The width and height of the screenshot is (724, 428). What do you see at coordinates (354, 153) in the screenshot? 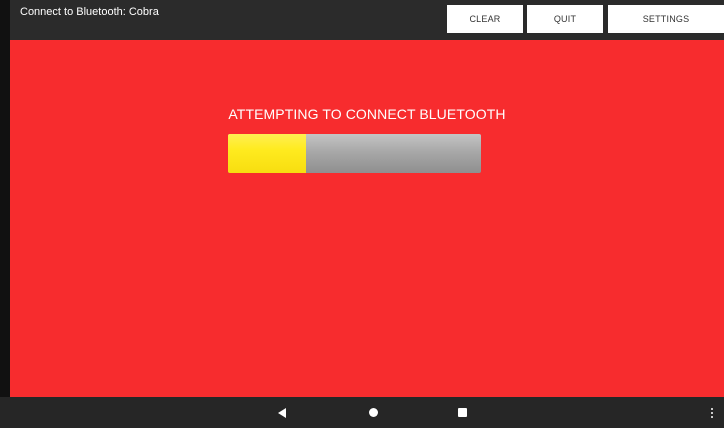
I see `connection-progress-bar` at bounding box center [354, 153].